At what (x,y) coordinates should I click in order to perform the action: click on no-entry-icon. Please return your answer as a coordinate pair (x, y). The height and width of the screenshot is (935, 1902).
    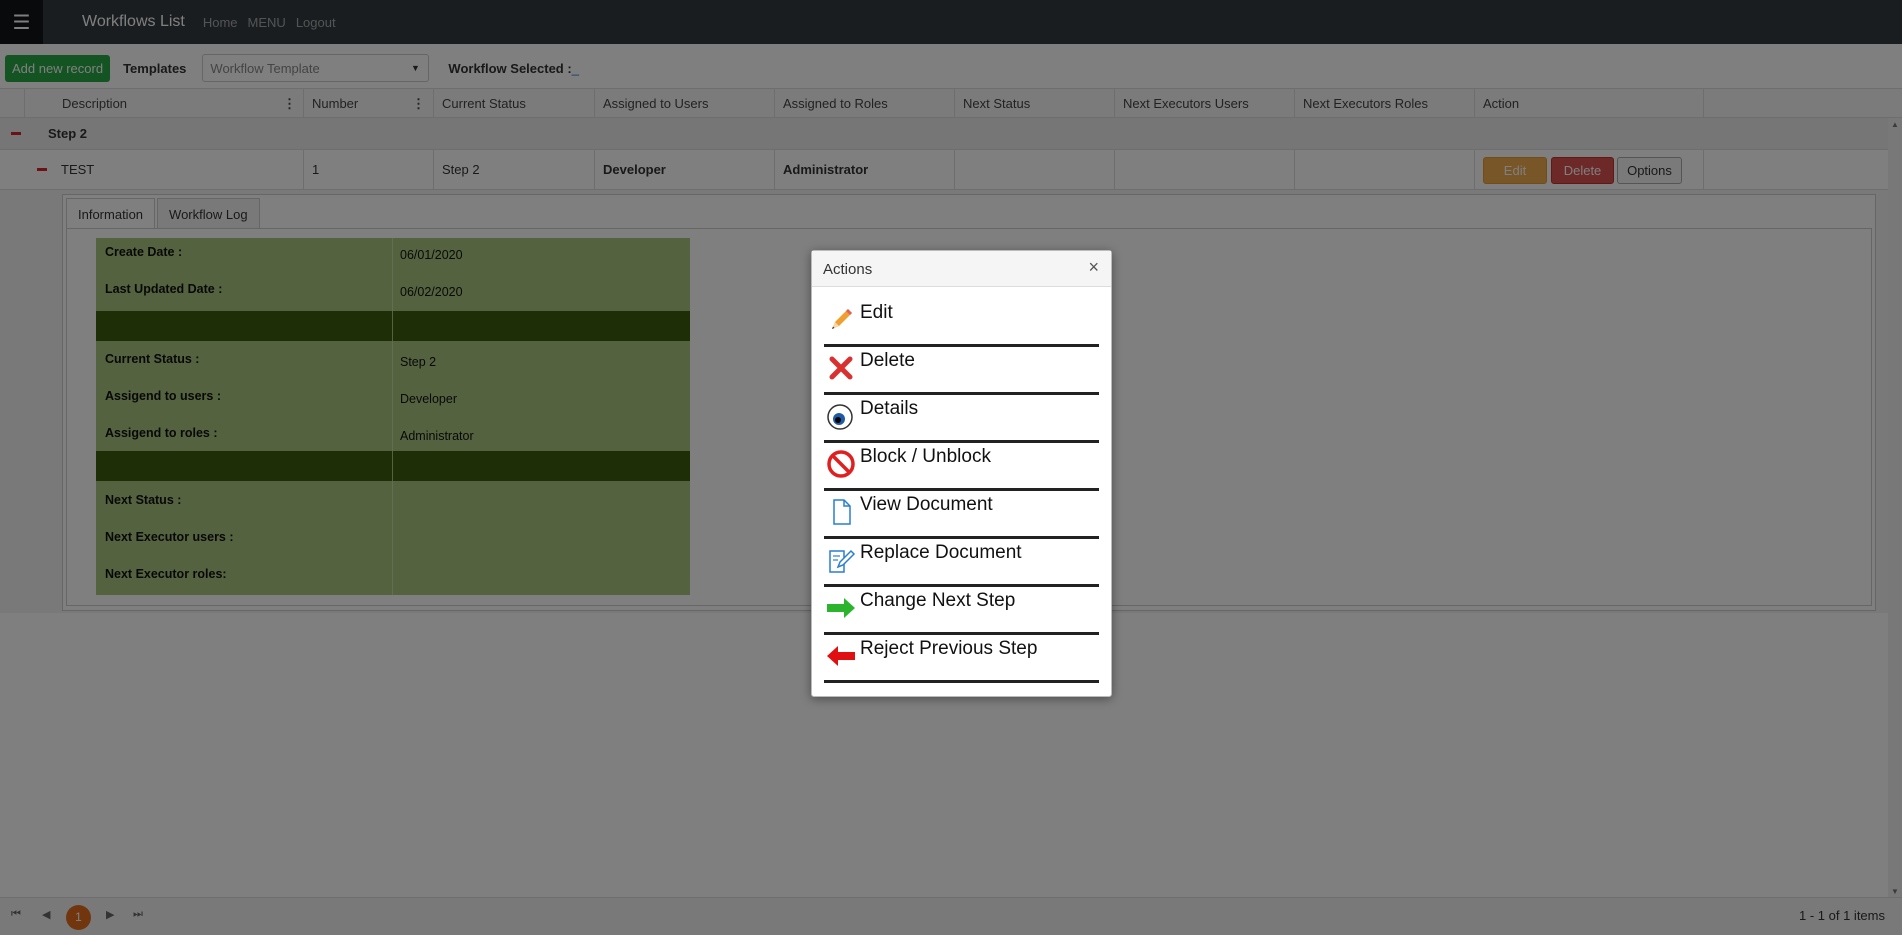
    Looking at the image, I should click on (841, 464).